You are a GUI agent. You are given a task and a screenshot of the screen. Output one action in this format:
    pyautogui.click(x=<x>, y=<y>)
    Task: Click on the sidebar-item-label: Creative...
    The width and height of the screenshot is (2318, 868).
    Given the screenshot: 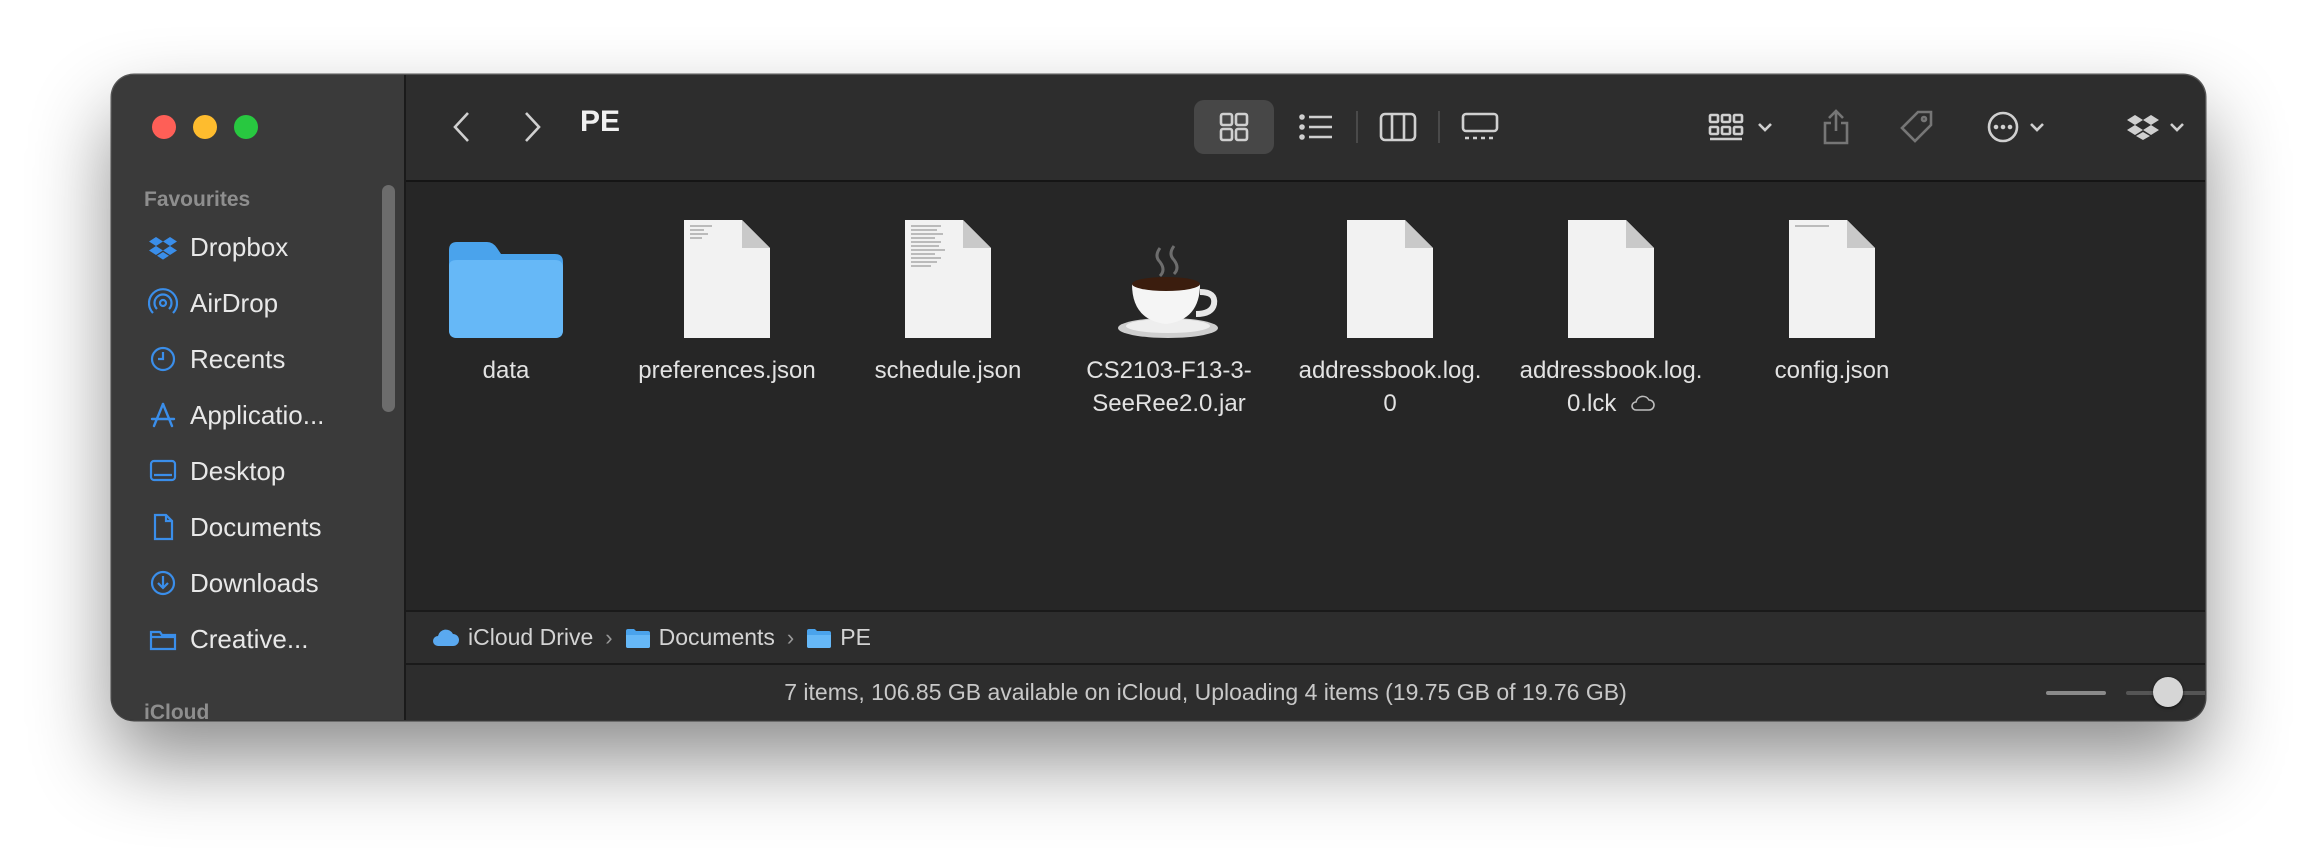 What is the action you would take?
    pyautogui.click(x=249, y=638)
    